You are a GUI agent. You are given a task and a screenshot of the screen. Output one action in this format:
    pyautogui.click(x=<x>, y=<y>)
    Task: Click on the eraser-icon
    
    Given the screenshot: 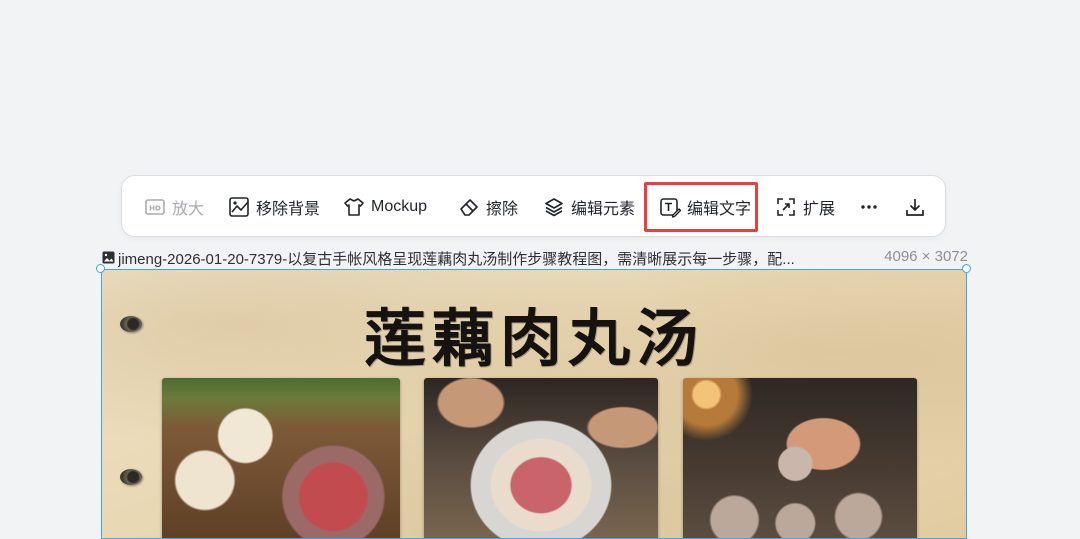 What is the action you would take?
    pyautogui.click(x=469, y=207)
    